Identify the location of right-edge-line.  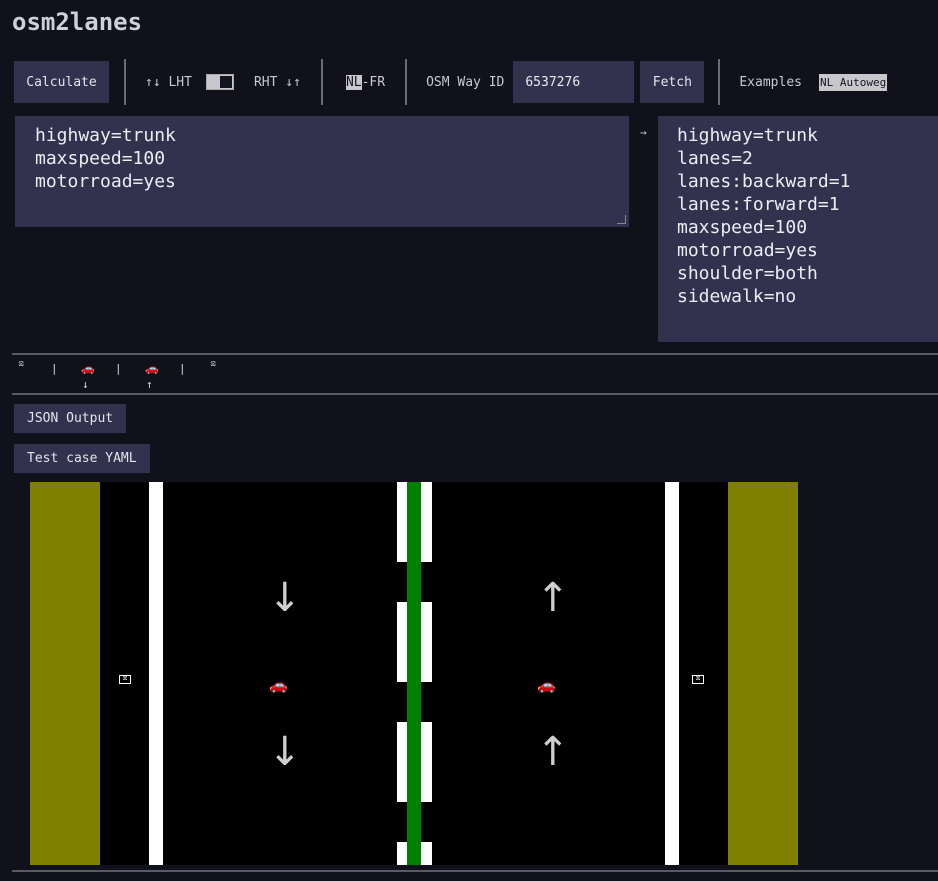
(672, 673).